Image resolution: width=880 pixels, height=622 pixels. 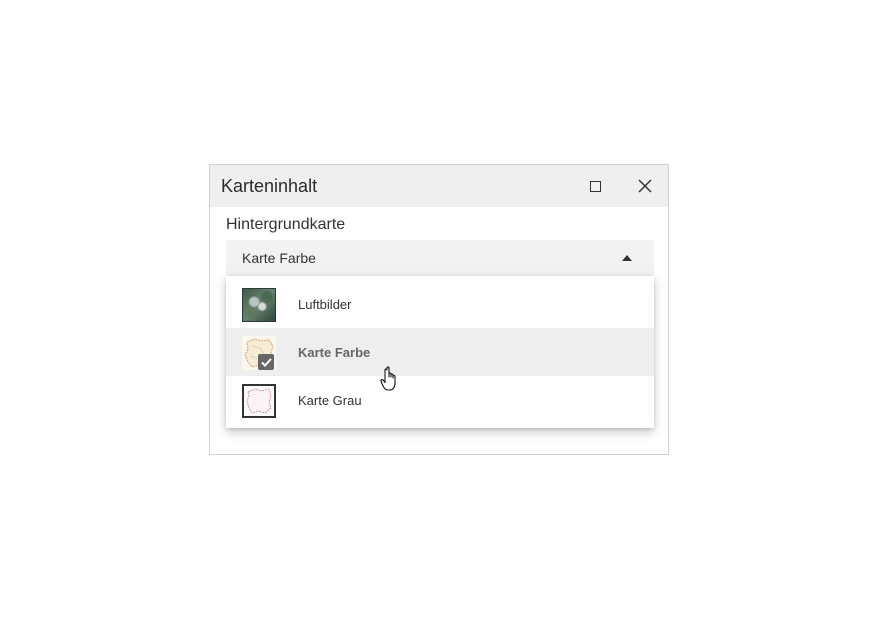 What do you see at coordinates (334, 352) in the screenshot?
I see `option-label: Karte Farbe` at bounding box center [334, 352].